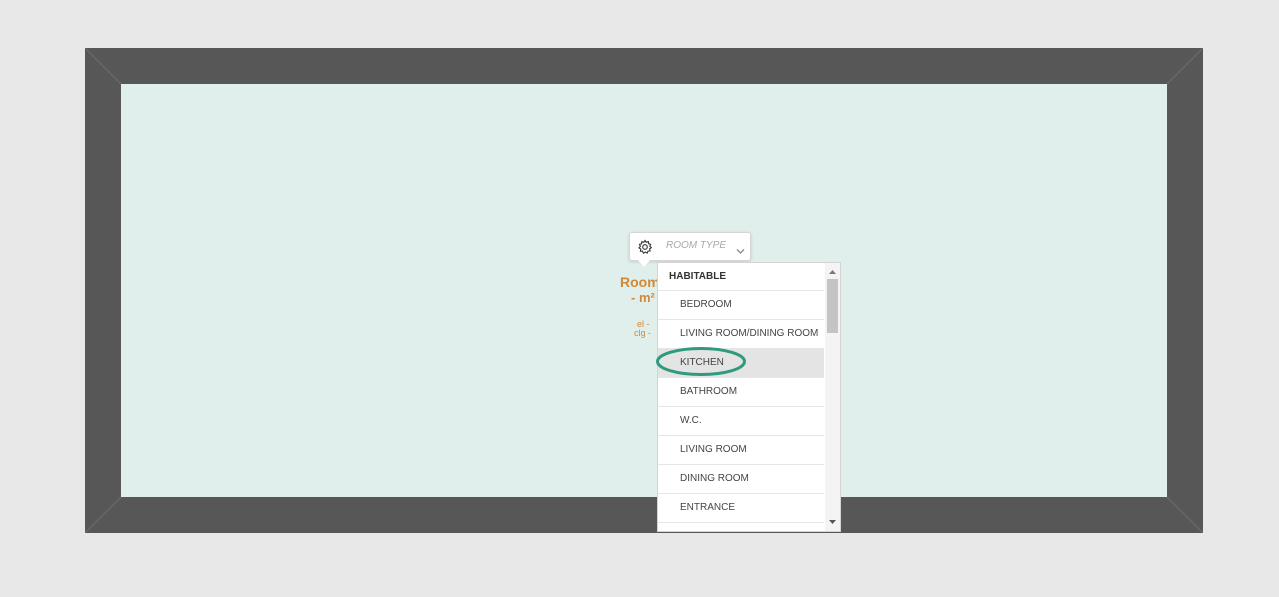 This screenshot has width=1279, height=597. I want to click on room-toolbar-popover: ROOM TYPE, so click(690, 249).